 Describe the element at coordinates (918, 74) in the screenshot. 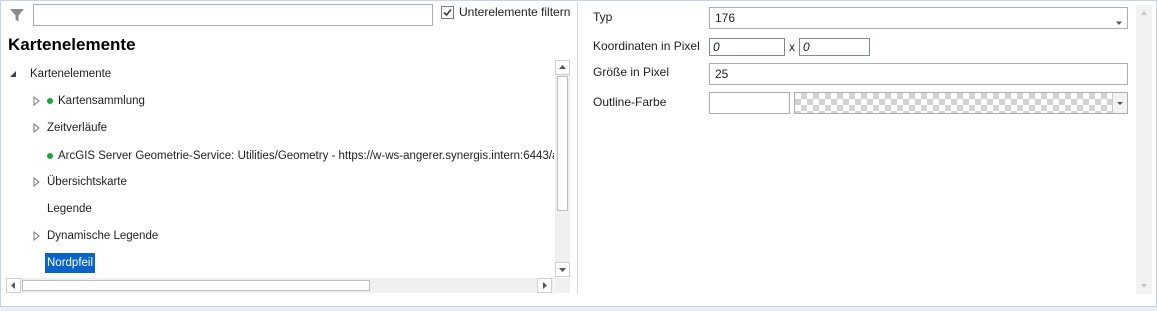

I see `size-input: 25` at that location.